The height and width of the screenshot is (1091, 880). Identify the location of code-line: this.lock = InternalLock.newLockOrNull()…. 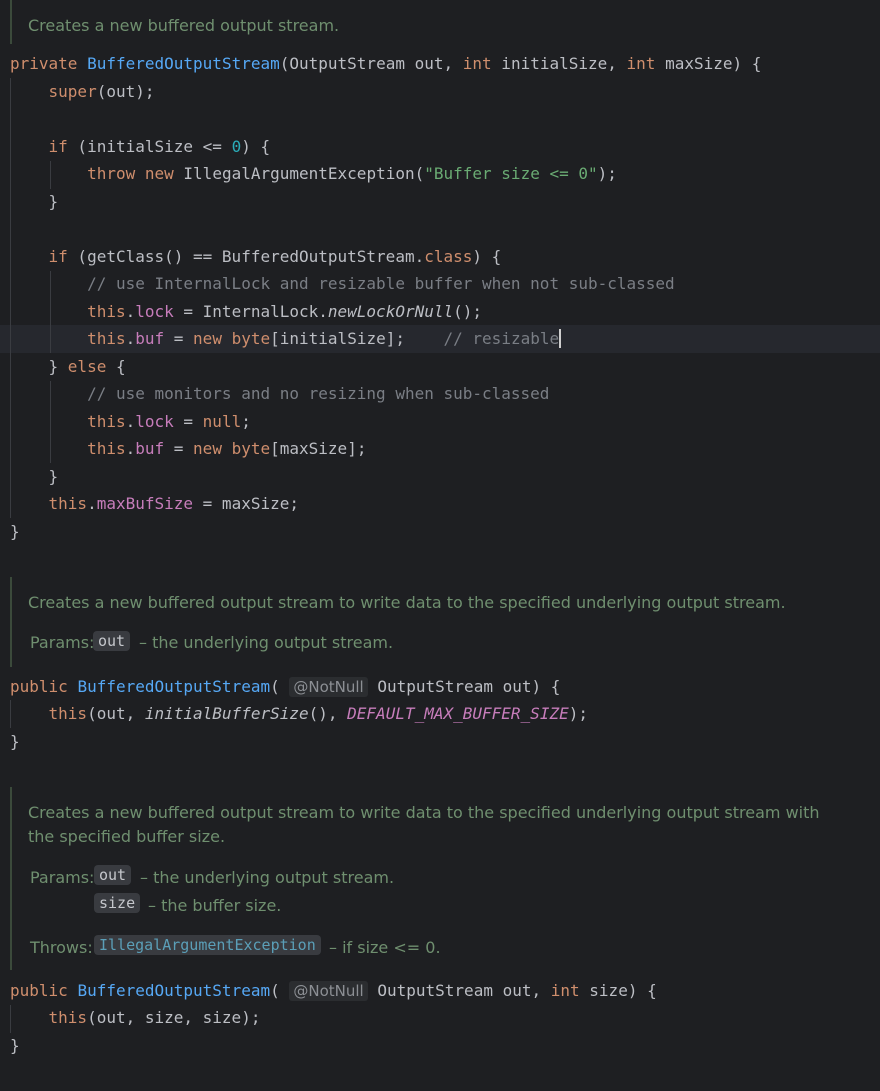
(246, 311).